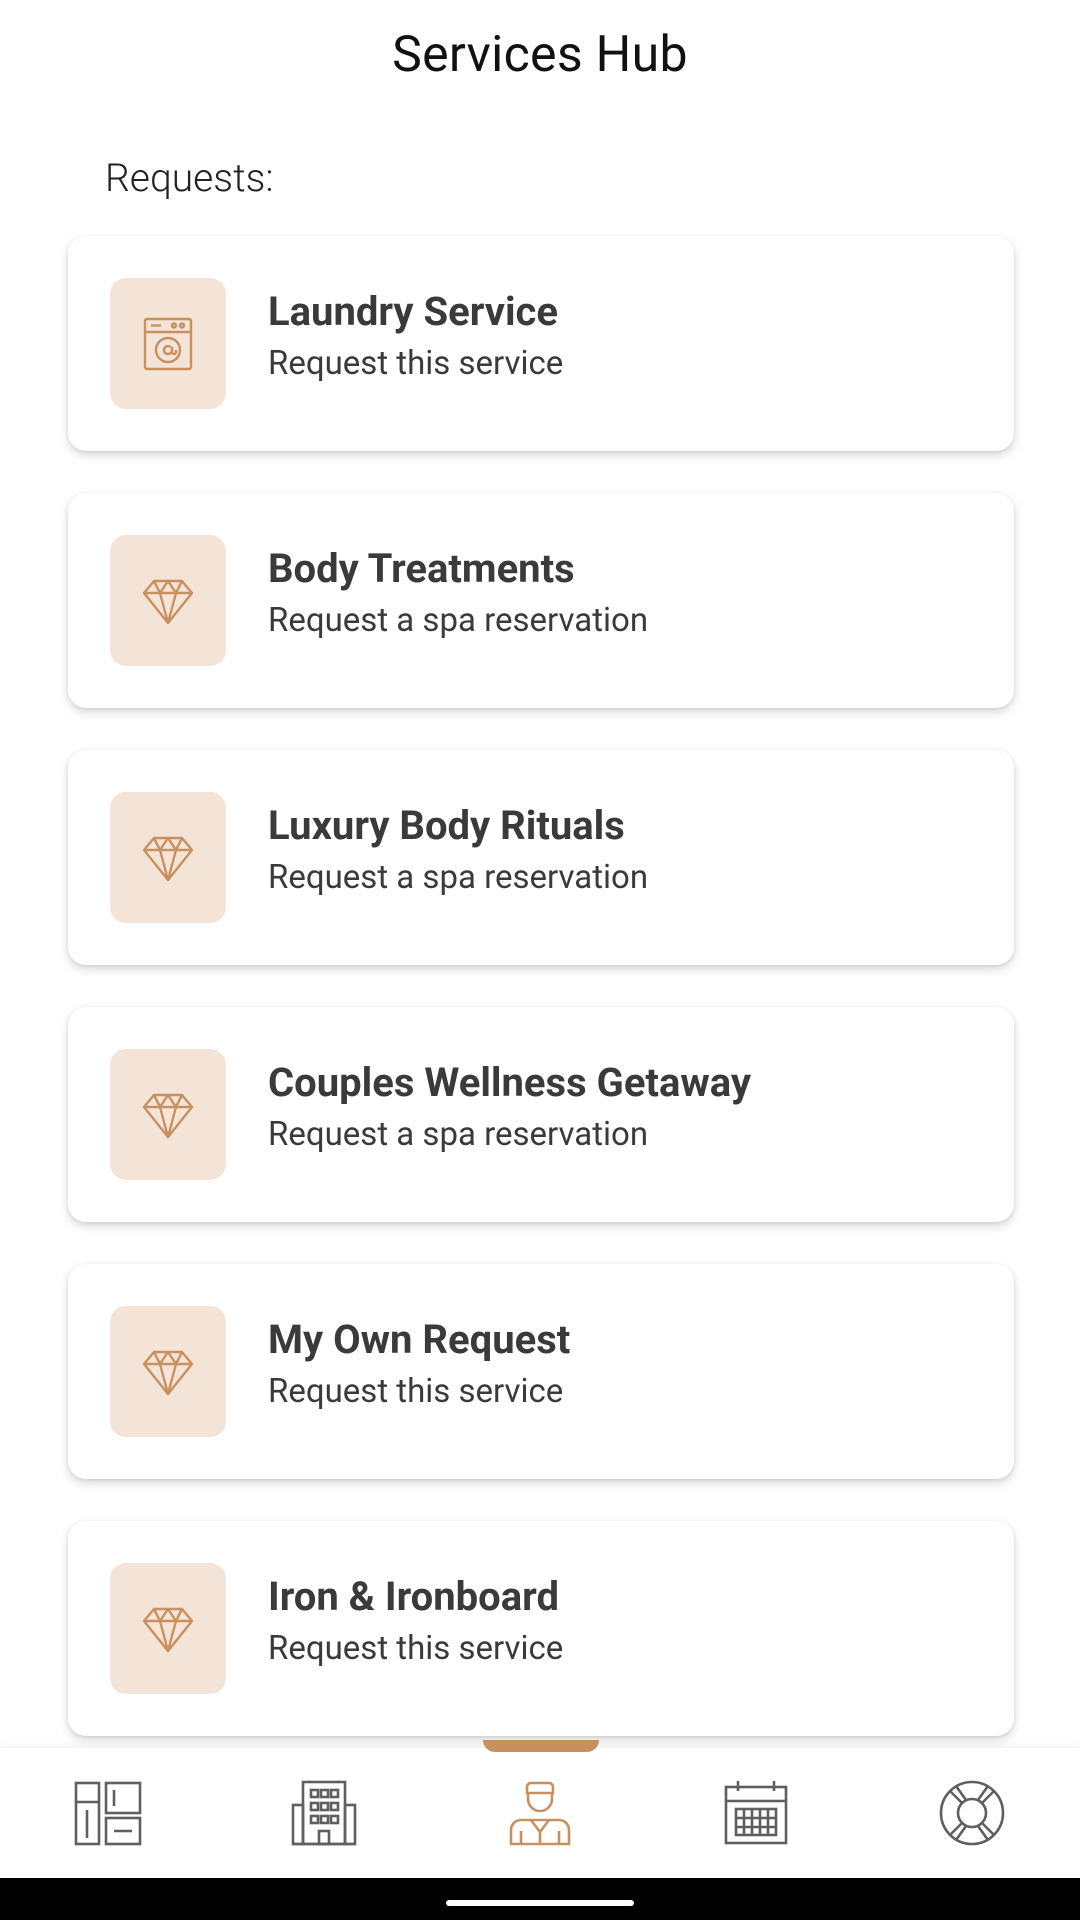 The image size is (1080, 1920). I want to click on washing-machine-icon, so click(168, 343).